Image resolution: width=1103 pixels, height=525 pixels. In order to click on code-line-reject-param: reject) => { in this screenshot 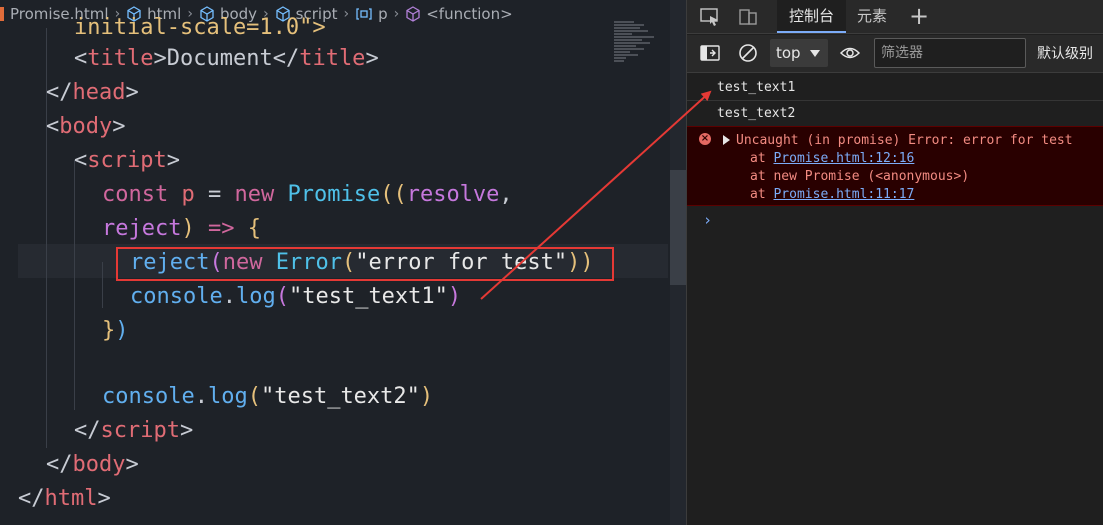, I will do `click(181, 228)`.